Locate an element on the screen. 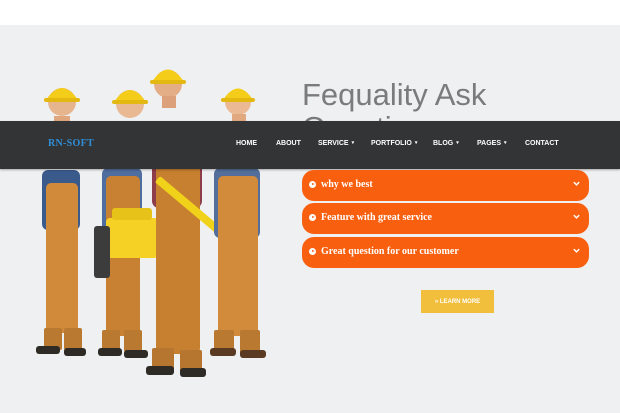  nav-item-pages: PAGES ▾ is located at coordinates (492, 143).